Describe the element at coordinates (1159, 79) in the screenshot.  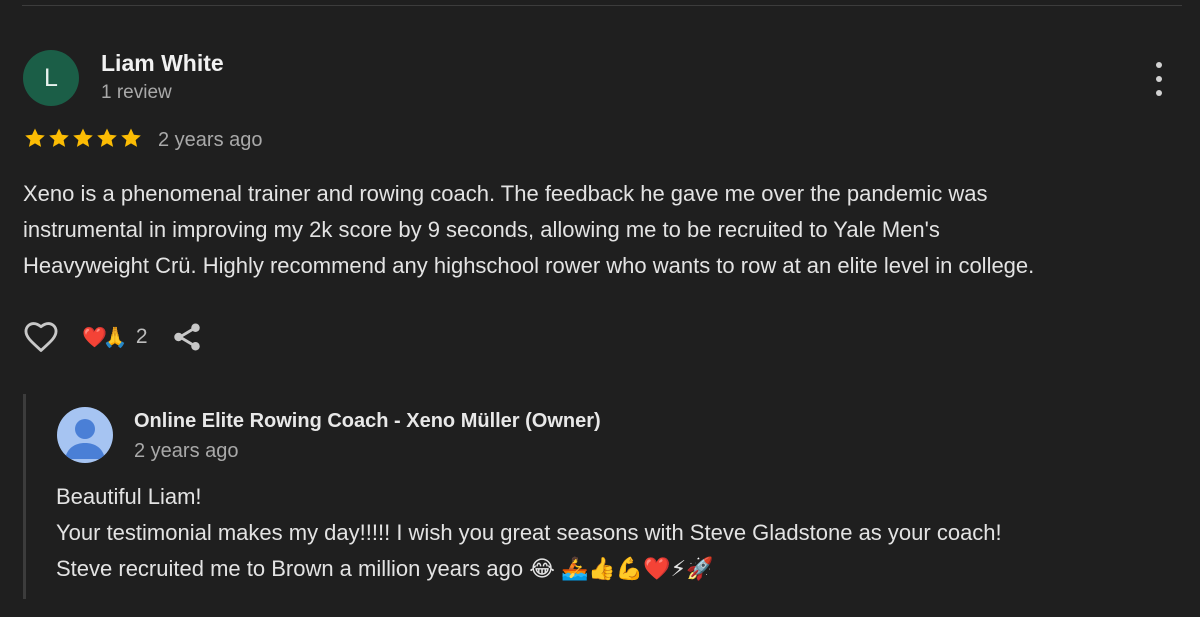
I see `more-options-button` at that location.